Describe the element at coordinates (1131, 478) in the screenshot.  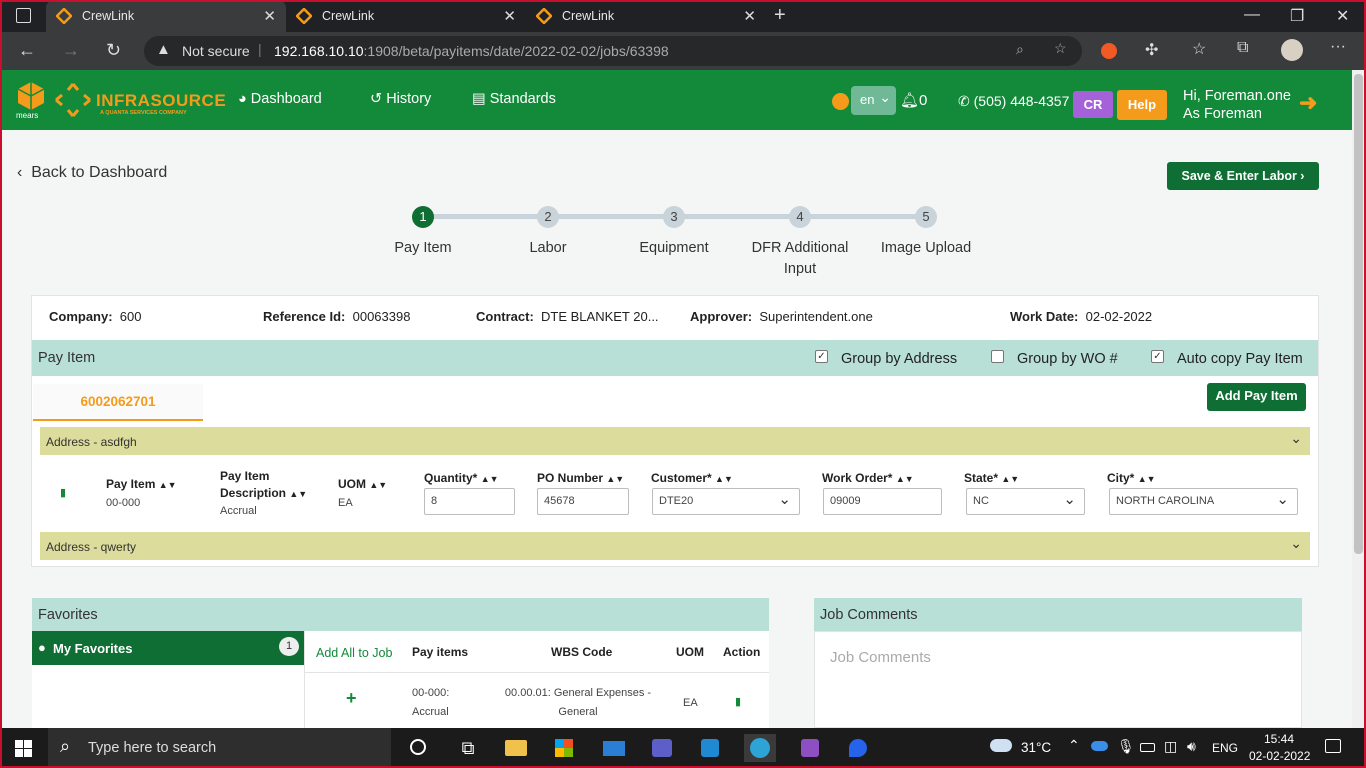
I see `col-city: City* ▲▼` at that location.